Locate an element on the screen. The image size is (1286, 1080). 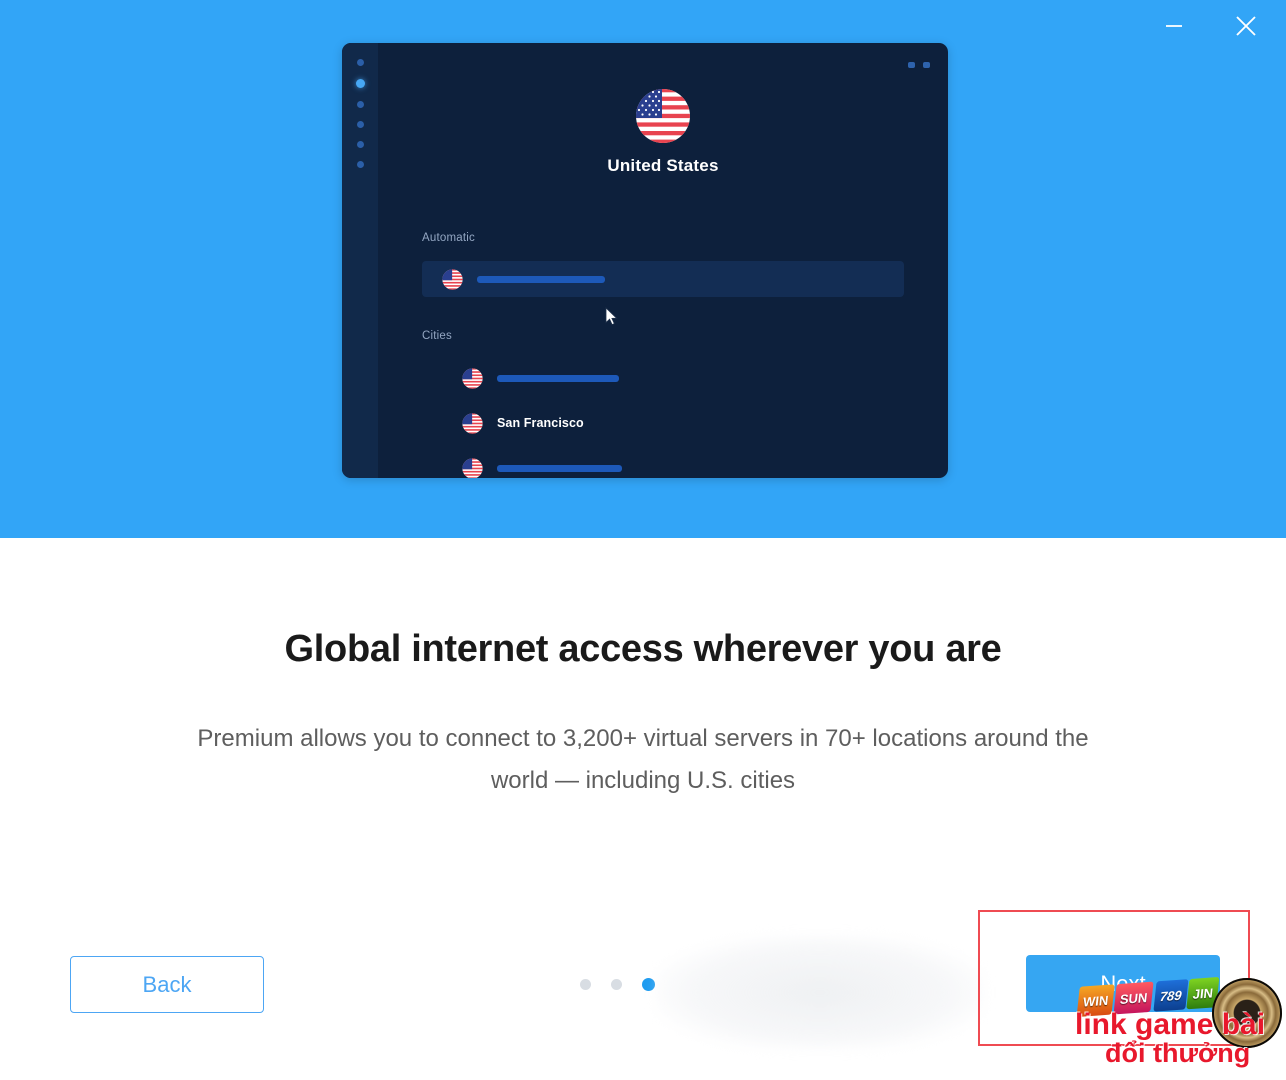
page-title: Global internet access wherever you are is located at coordinates (643, 649).